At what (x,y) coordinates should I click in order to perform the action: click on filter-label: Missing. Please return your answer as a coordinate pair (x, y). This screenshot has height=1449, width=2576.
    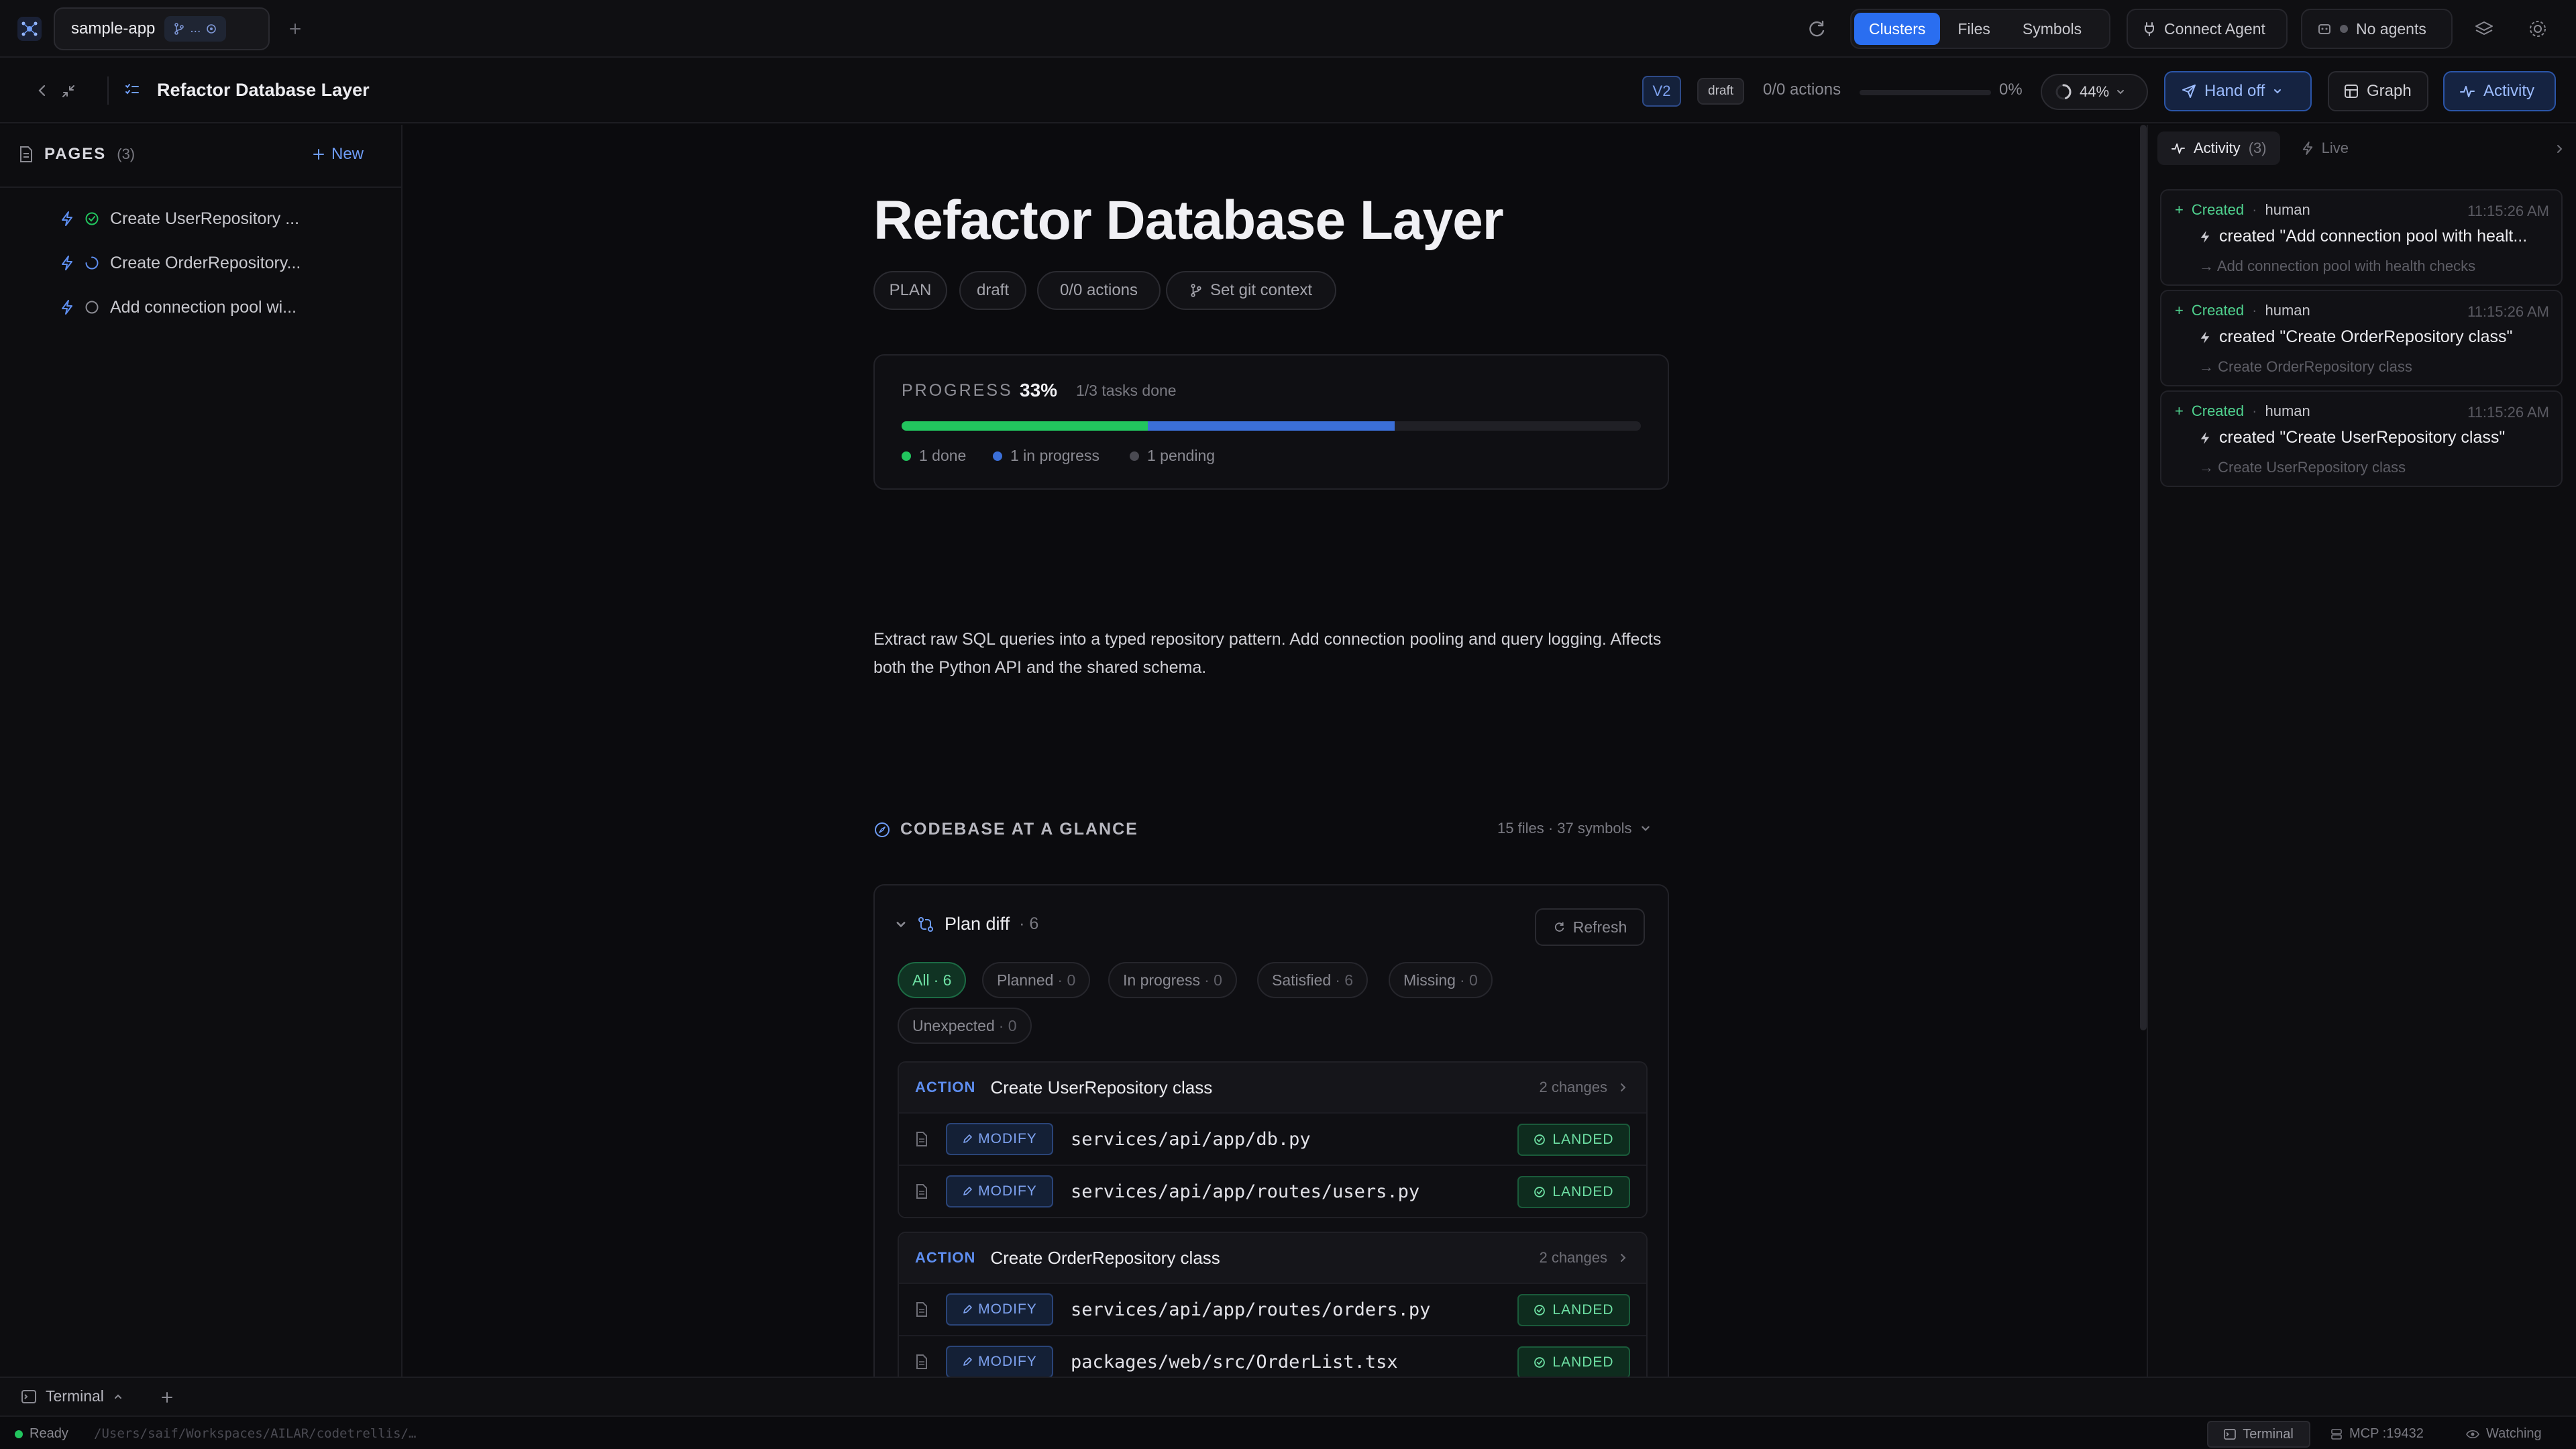
    Looking at the image, I should click on (1429, 980).